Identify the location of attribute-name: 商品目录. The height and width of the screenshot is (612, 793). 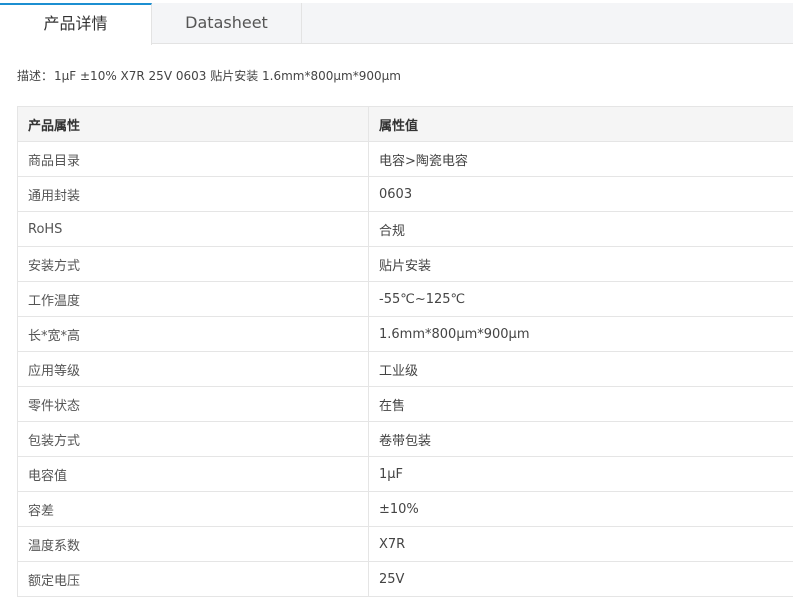
(193, 159).